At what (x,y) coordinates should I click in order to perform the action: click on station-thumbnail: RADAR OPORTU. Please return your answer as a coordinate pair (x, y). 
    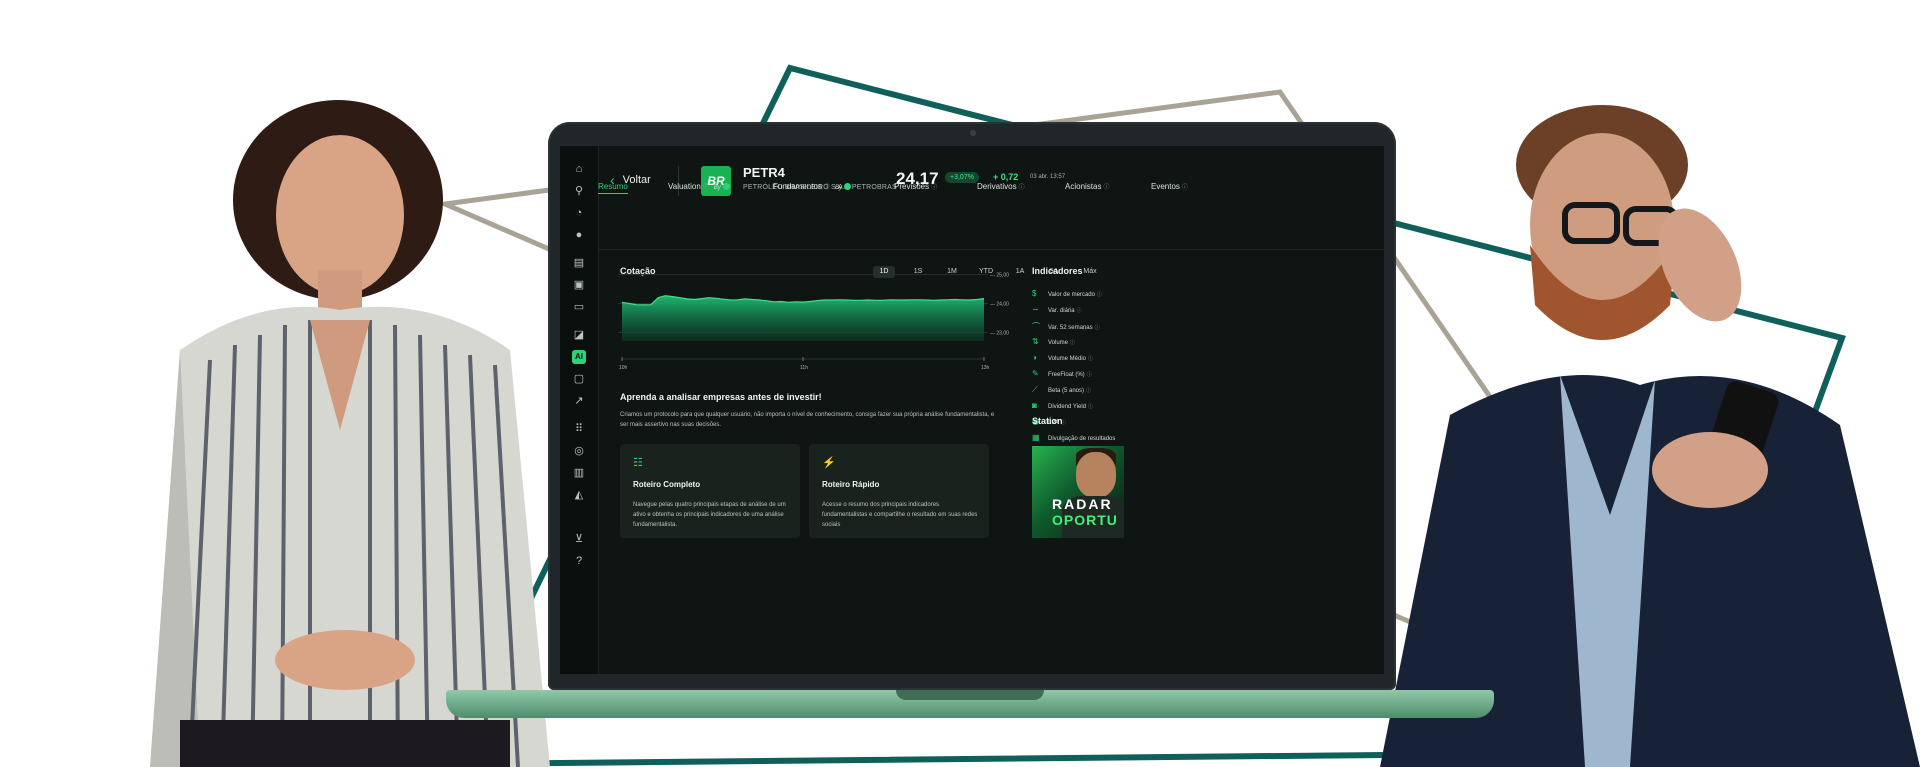
    Looking at the image, I should click on (1078, 492).